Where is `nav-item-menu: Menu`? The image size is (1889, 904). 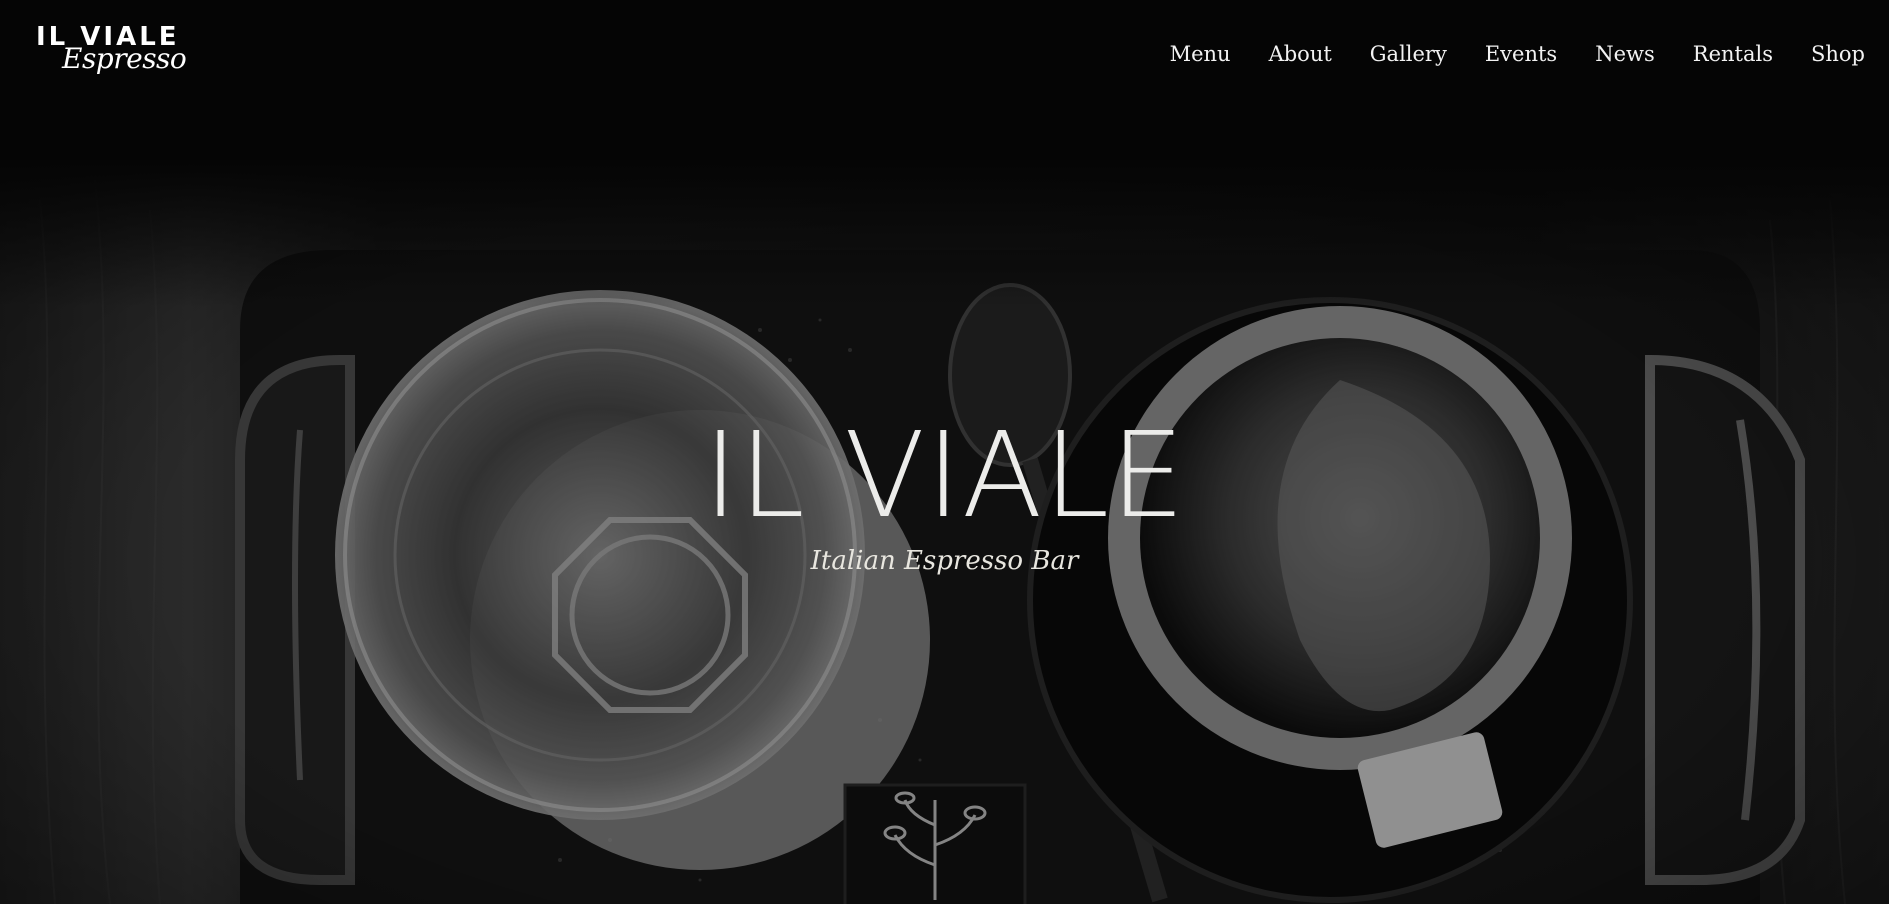 nav-item-menu: Menu is located at coordinates (1200, 54).